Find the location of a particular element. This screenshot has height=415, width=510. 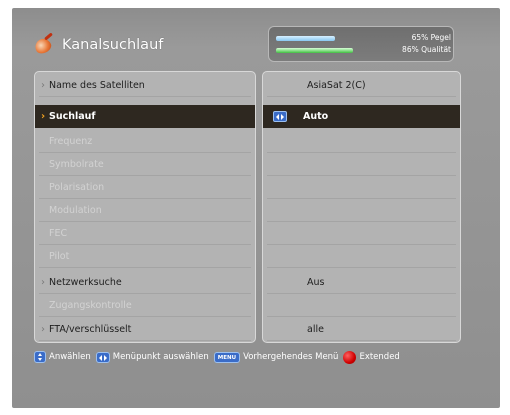

menu-item-pilot: Pilot is located at coordinates (145, 256).